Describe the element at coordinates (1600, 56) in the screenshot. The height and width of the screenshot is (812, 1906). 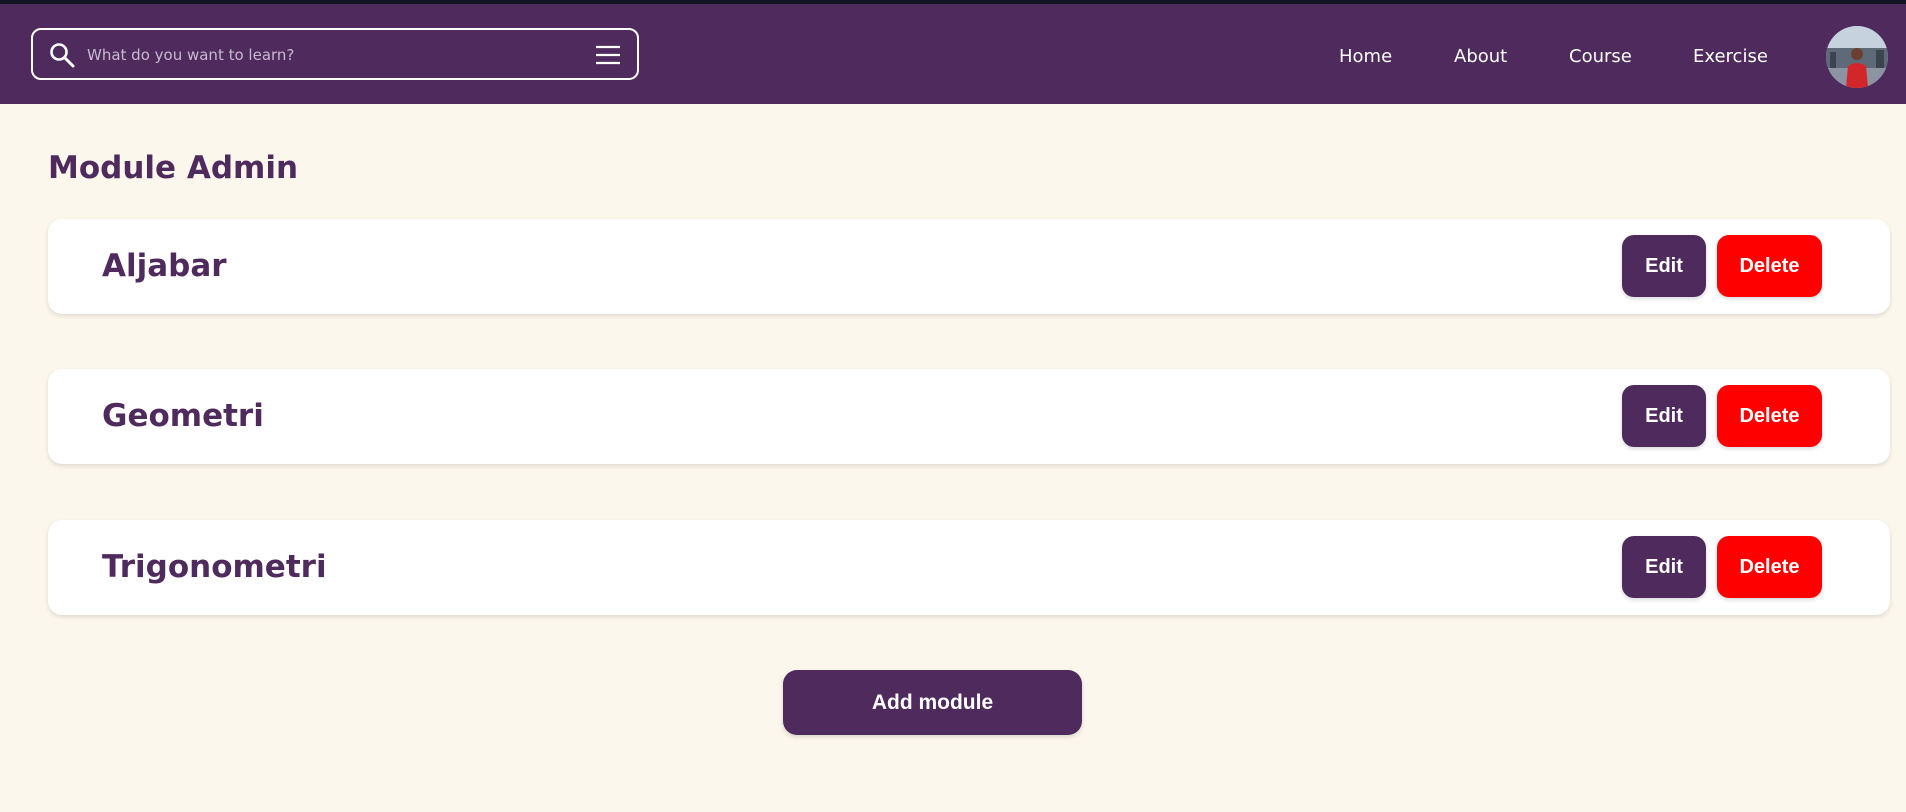
I see `nav-course-link: Course` at that location.